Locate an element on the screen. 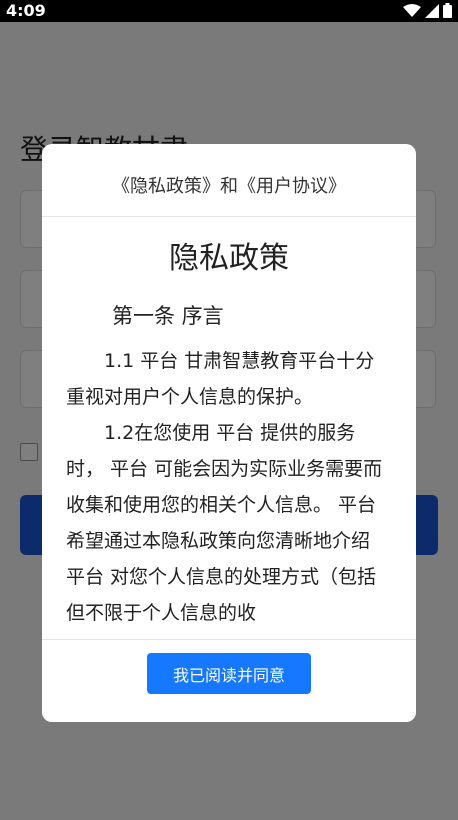  battery-icon is located at coordinates (447, 10).